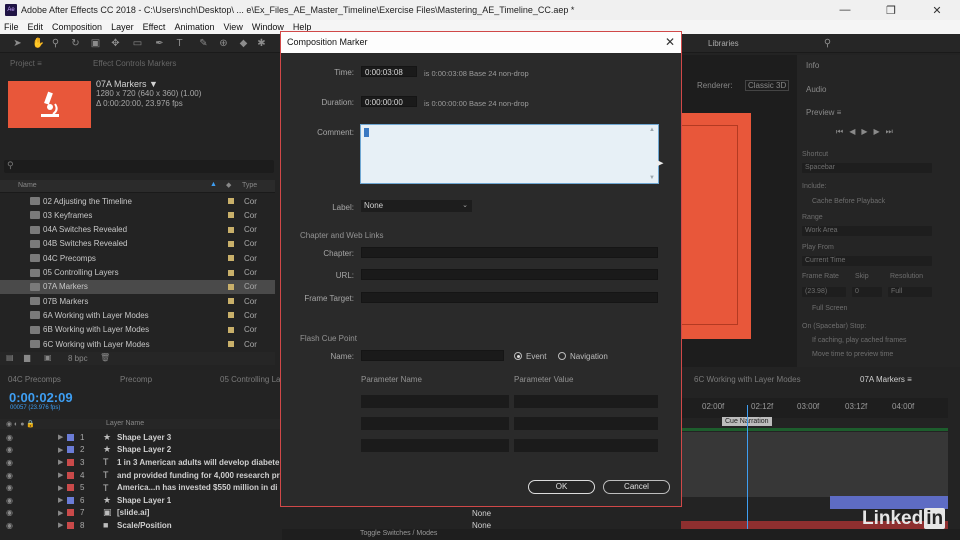  Describe the element at coordinates (213, 184) in the screenshot. I see `sort-arrow-icon: ▲` at that location.